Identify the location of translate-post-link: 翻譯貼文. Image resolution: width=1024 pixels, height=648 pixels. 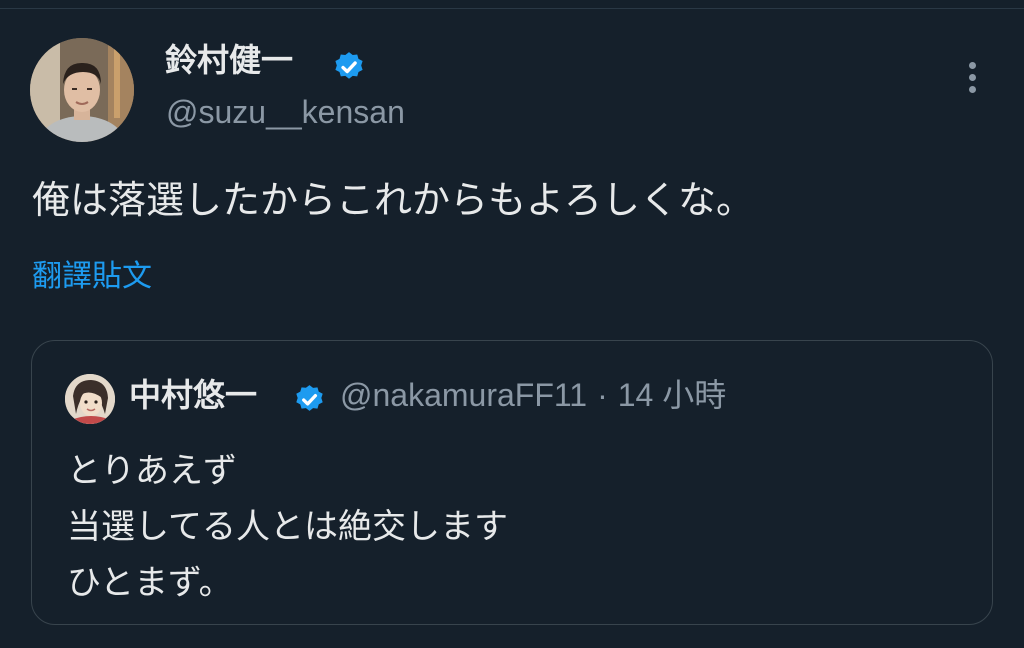
(92, 277).